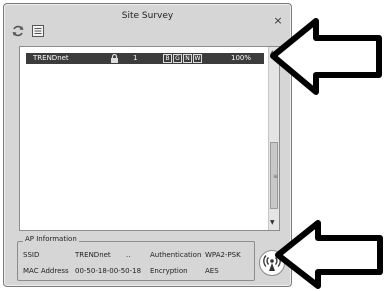 Image resolution: width=390 pixels, height=291 pixels. Describe the element at coordinates (108, 271) in the screenshot. I see `mac-address-value: 00-50-18-00-50-18` at that location.